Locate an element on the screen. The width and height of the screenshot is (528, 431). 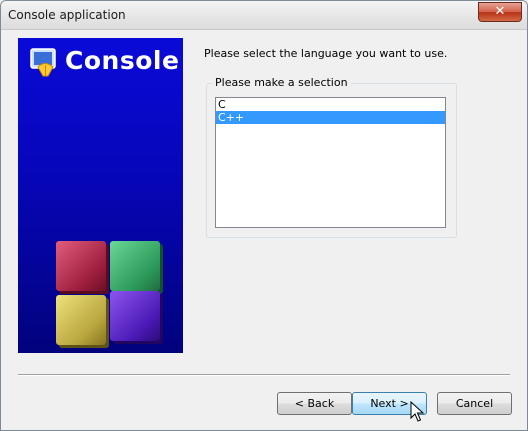
console-logo-icon is located at coordinates (43, 62).